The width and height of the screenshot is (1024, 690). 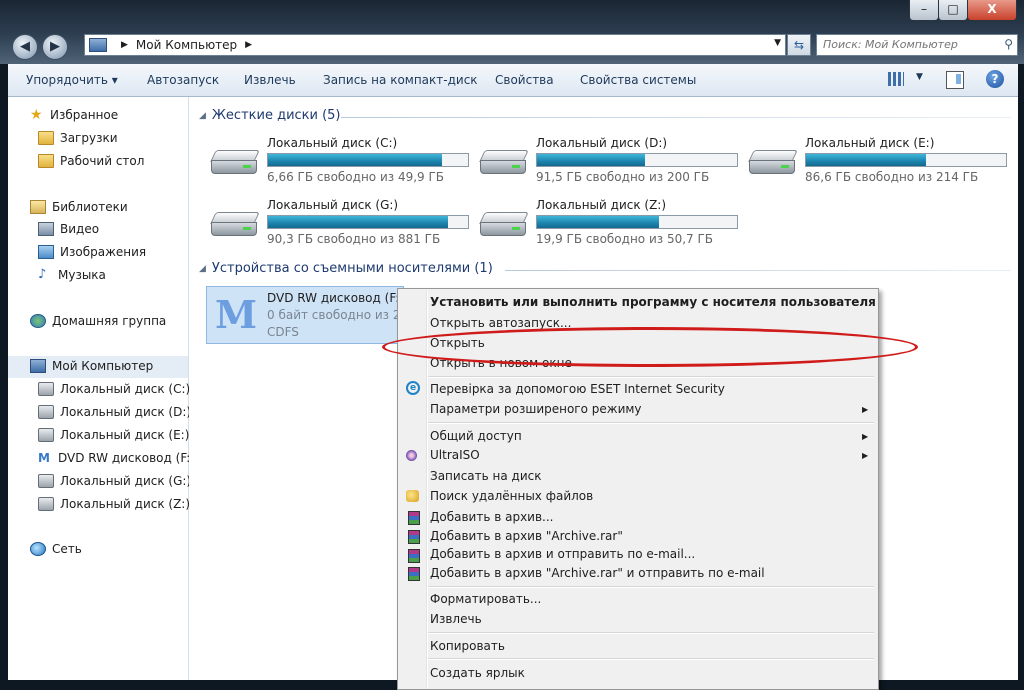 I want to click on menu-item-add-archive-rar: Добавить в архив "Archive.rar", so click(x=526, y=536).